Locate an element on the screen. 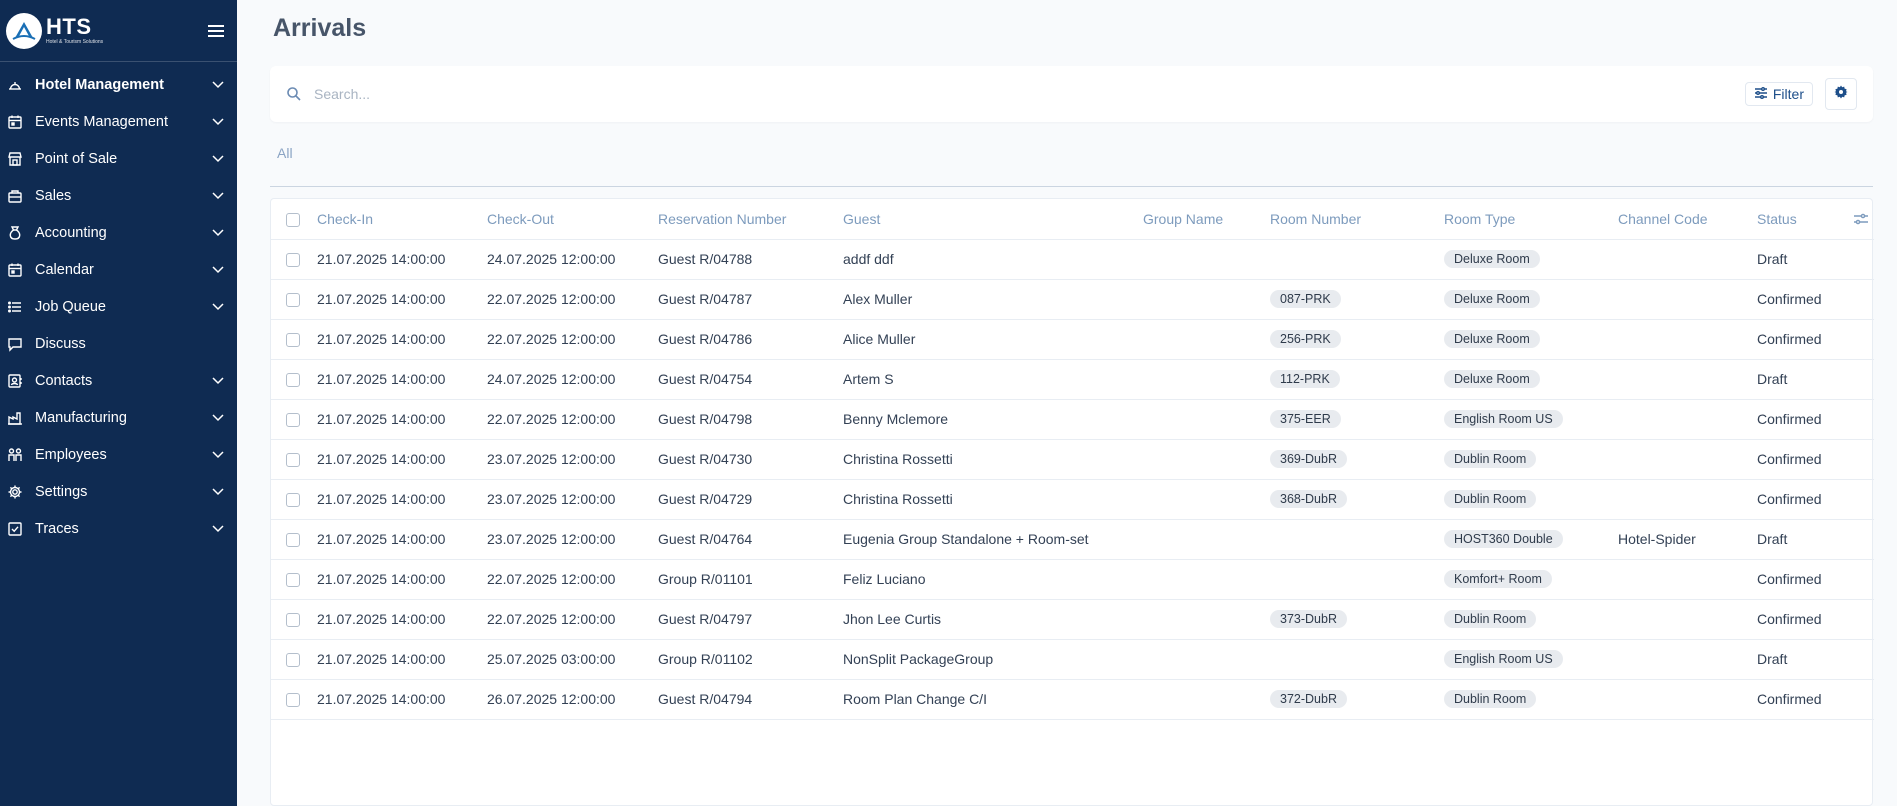  column-header-room-number: Room Number is located at coordinates (1357, 219).